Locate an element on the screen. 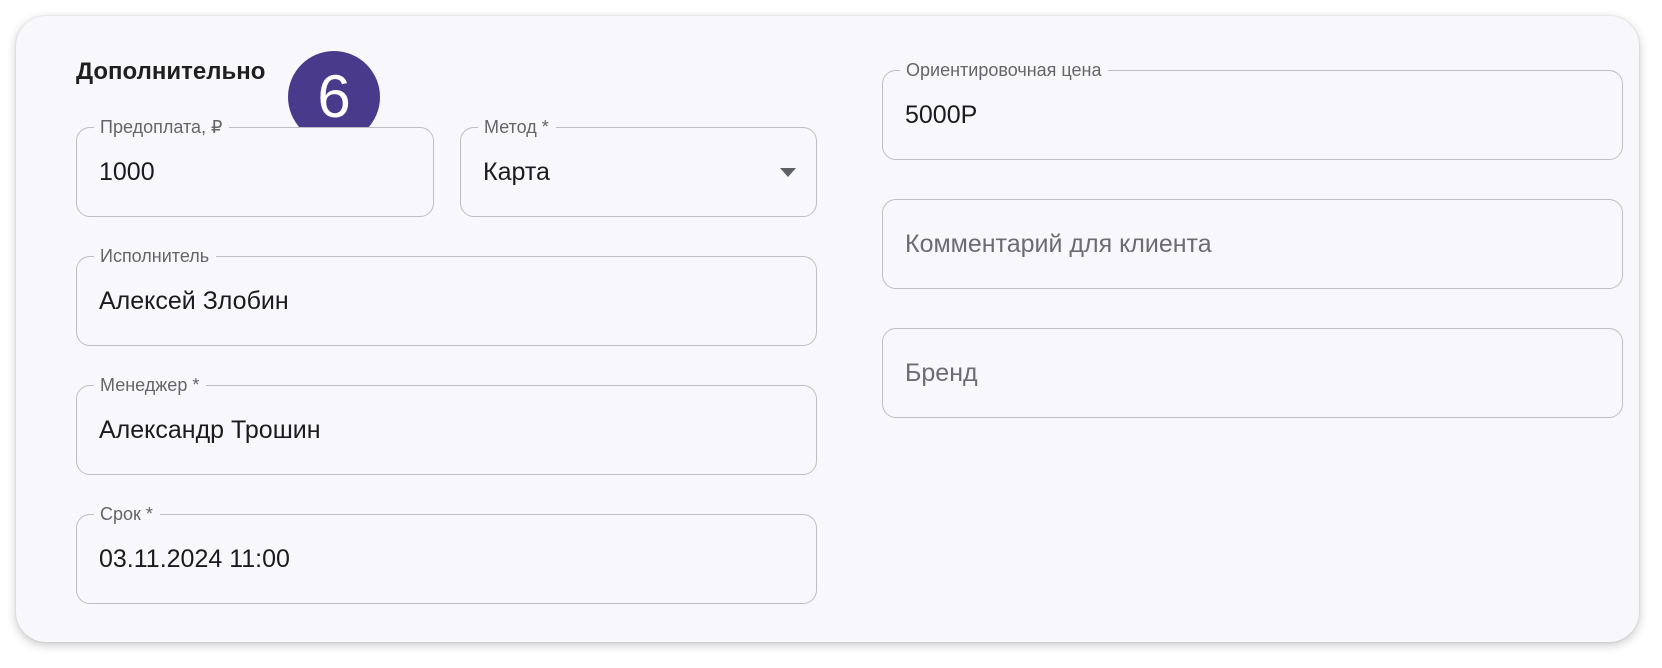  prepayment-value: 1000 is located at coordinates (127, 172).